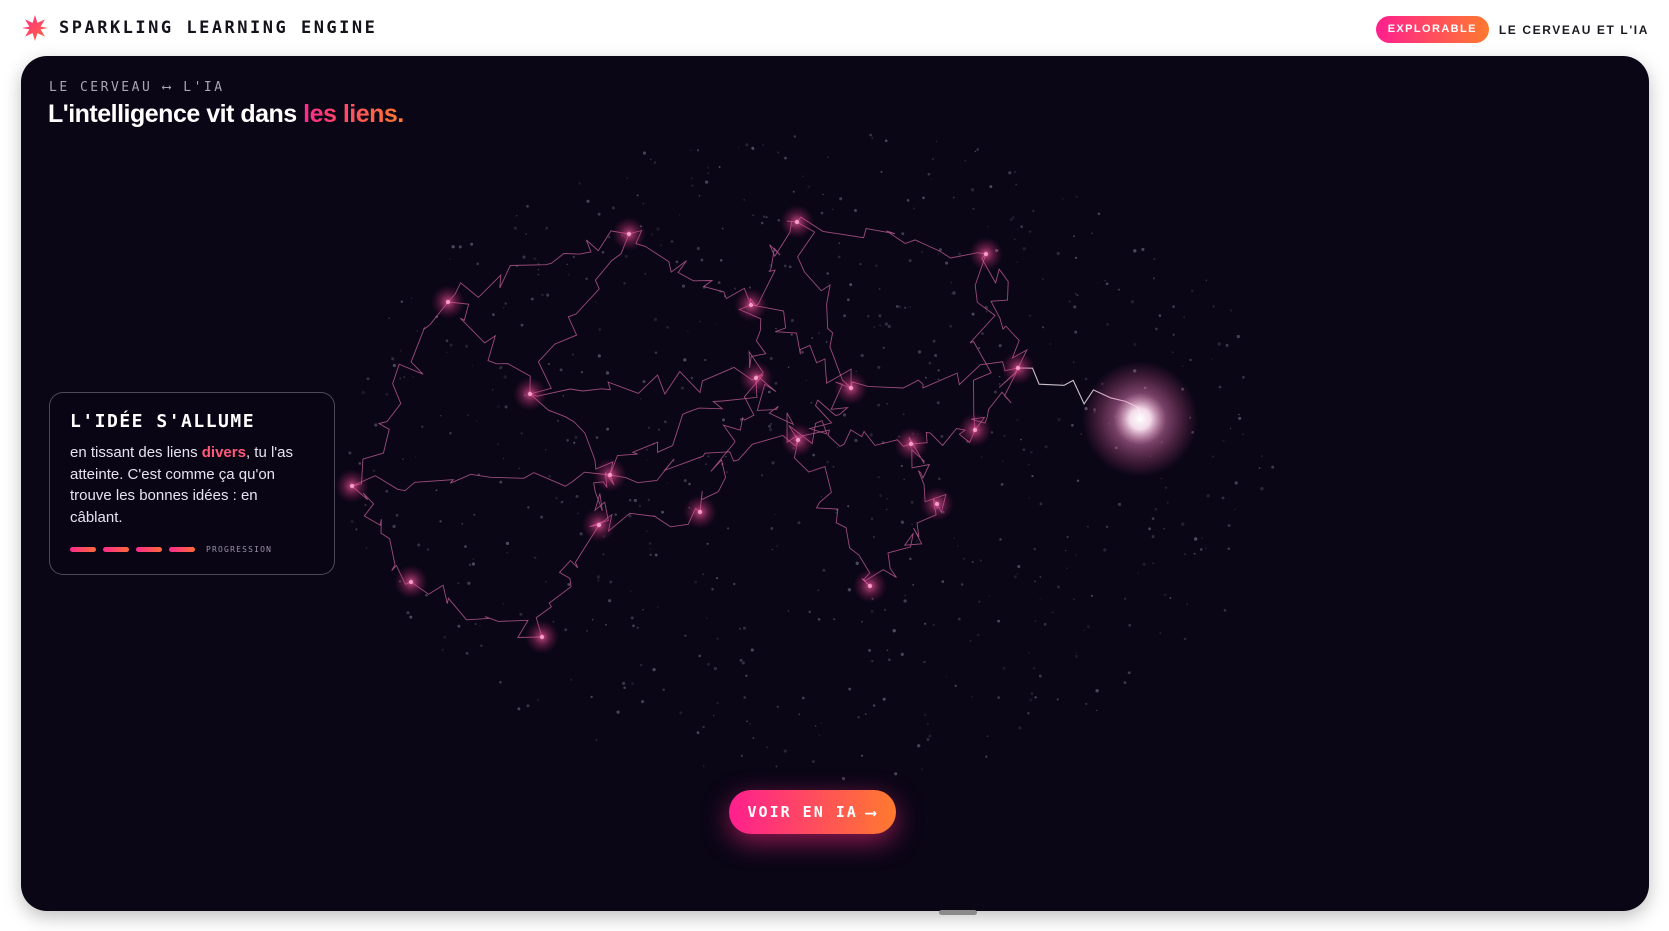  What do you see at coordinates (958, 912) in the screenshot?
I see `drag-handle` at bounding box center [958, 912].